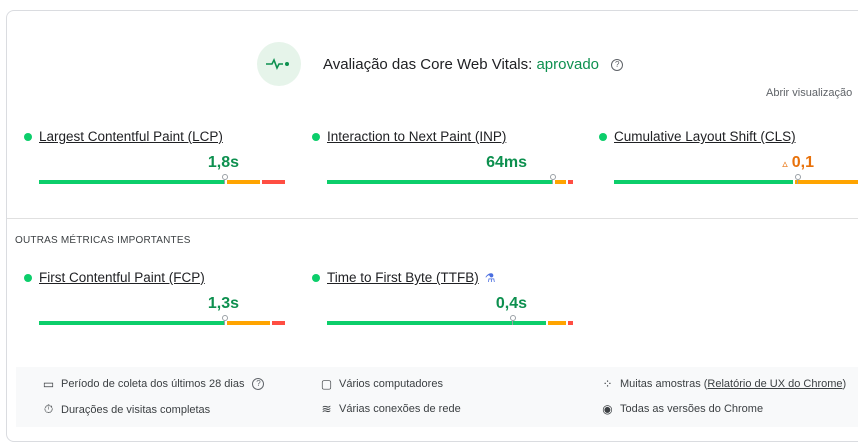 The image size is (858, 442). Describe the element at coordinates (163, 320) in the screenshot. I see `metric-fcp-distribution-bar` at that location.